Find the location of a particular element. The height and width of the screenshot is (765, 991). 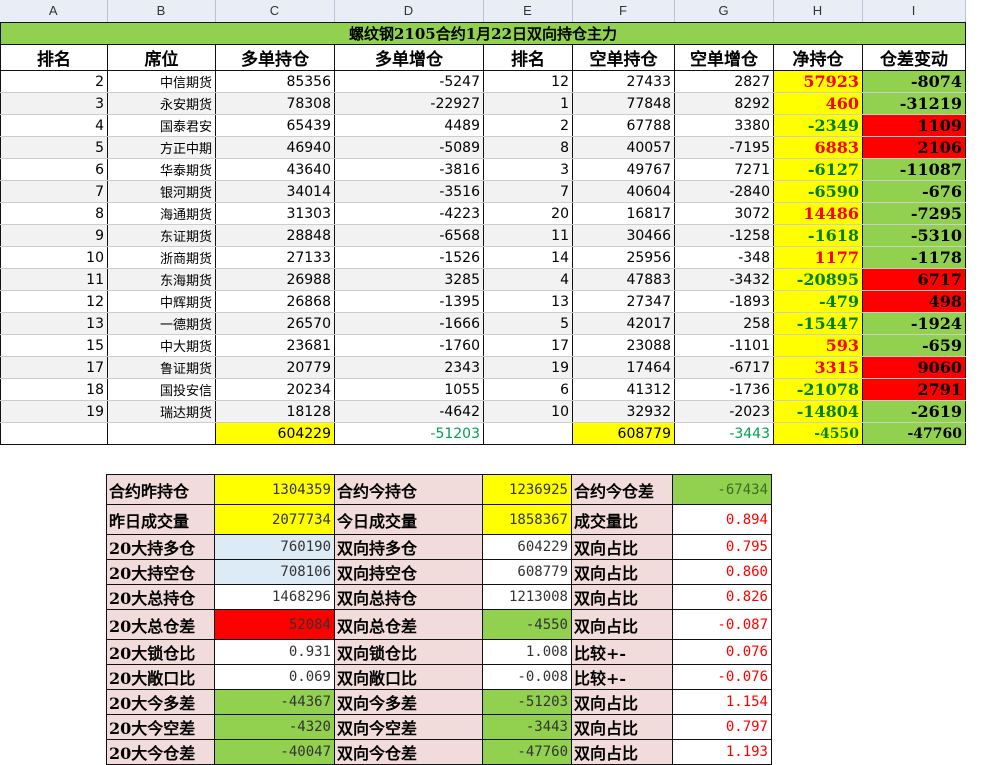

summary-v1: 0.069 is located at coordinates (274, 677).